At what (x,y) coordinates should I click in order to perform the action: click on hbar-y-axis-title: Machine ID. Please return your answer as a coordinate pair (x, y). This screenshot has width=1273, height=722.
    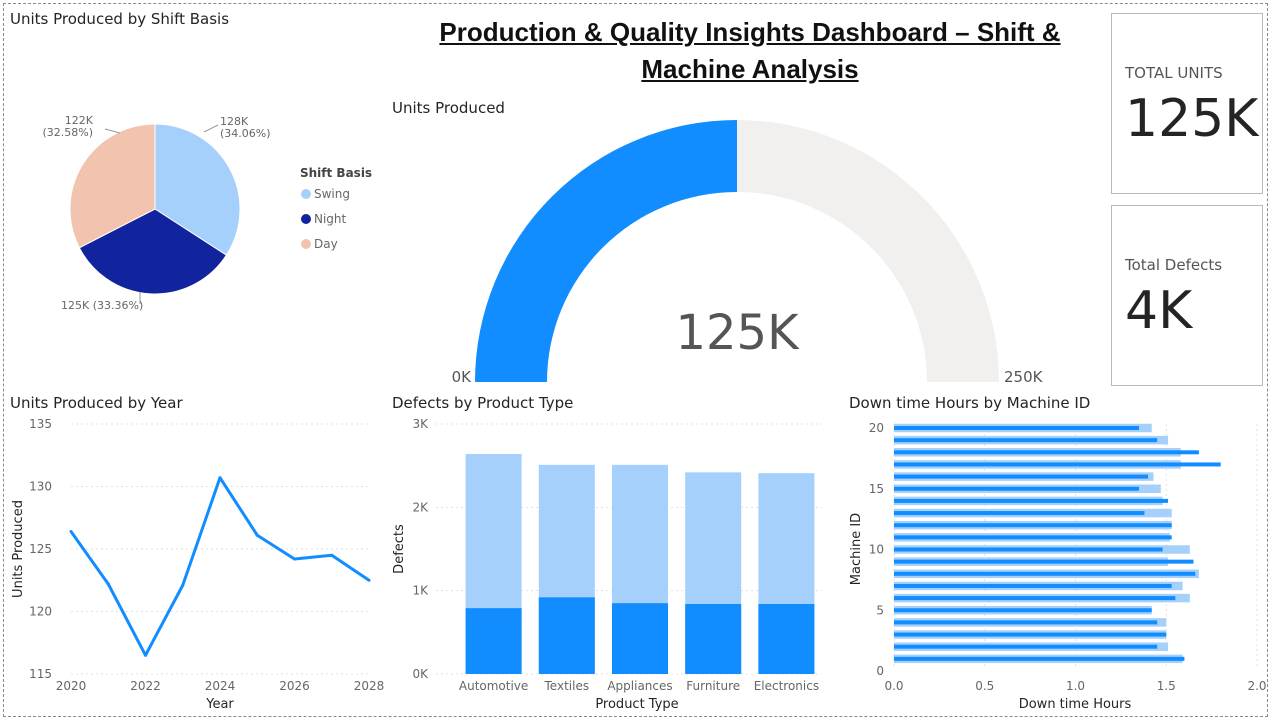
    Looking at the image, I should click on (856, 549).